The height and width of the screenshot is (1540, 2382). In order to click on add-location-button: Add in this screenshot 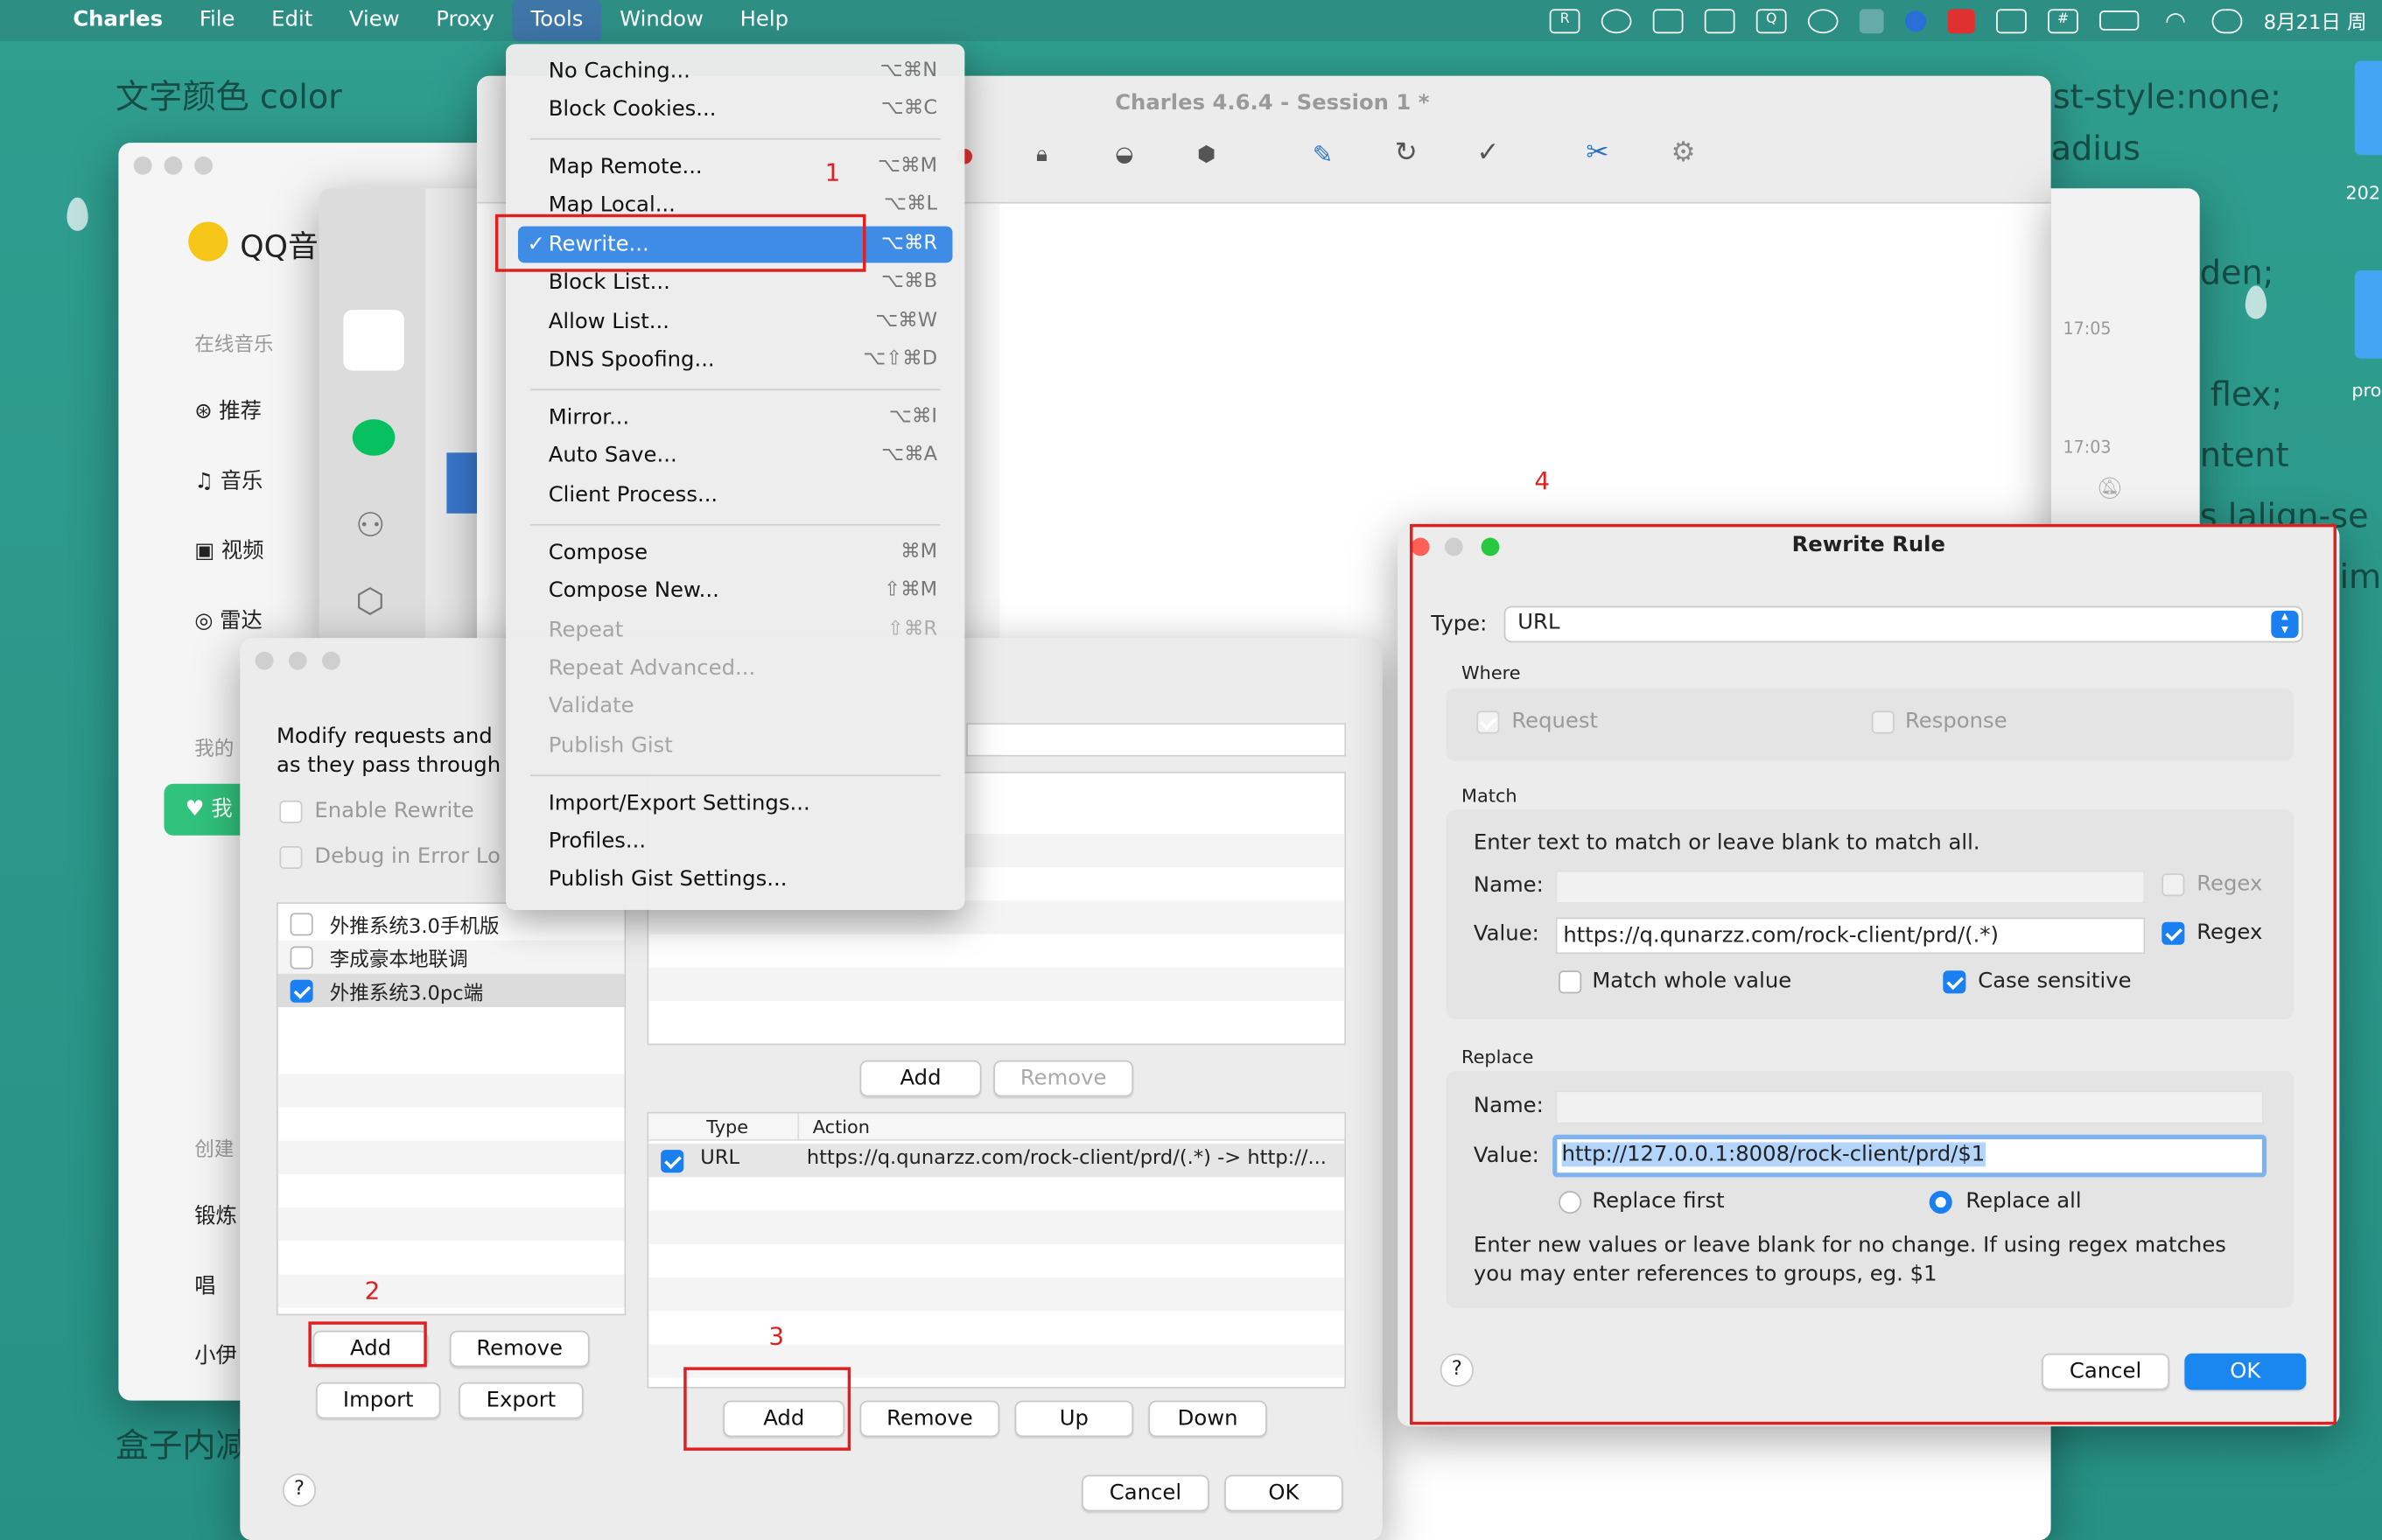, I will do `click(921, 1078)`.